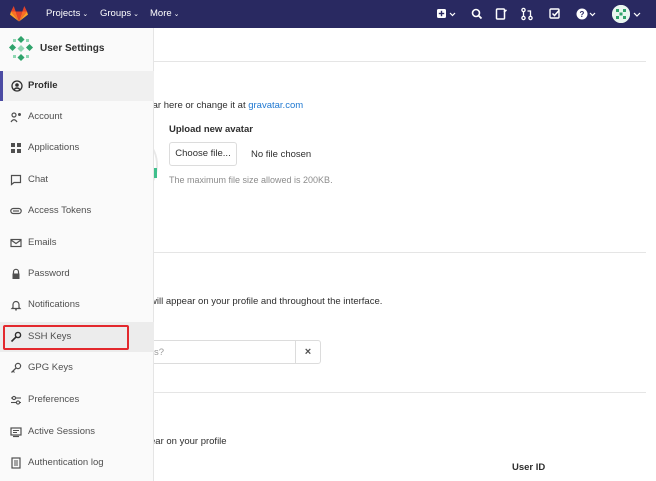 Image resolution: width=656 pixels, height=481 pixels. Describe the element at coordinates (77, 368) in the screenshot. I see `sidebar-item-gpg-keys: GPG Keys` at that location.